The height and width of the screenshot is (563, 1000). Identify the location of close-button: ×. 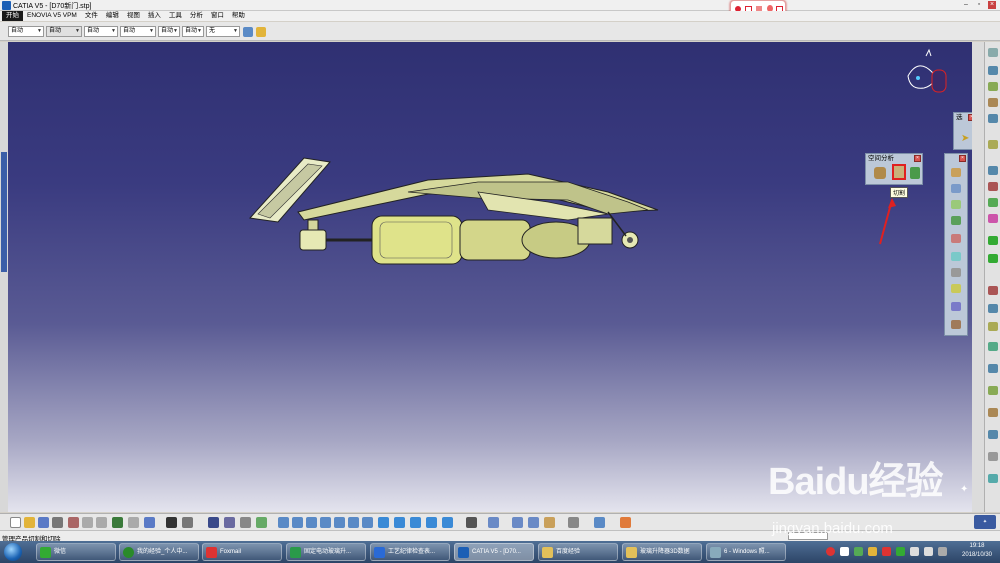
(992, 5).